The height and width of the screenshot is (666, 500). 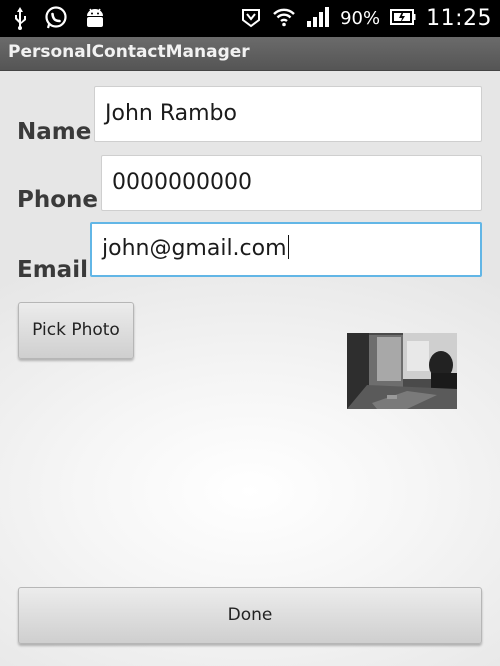 I want to click on email-field: john@gmail.com, so click(x=286, y=249).